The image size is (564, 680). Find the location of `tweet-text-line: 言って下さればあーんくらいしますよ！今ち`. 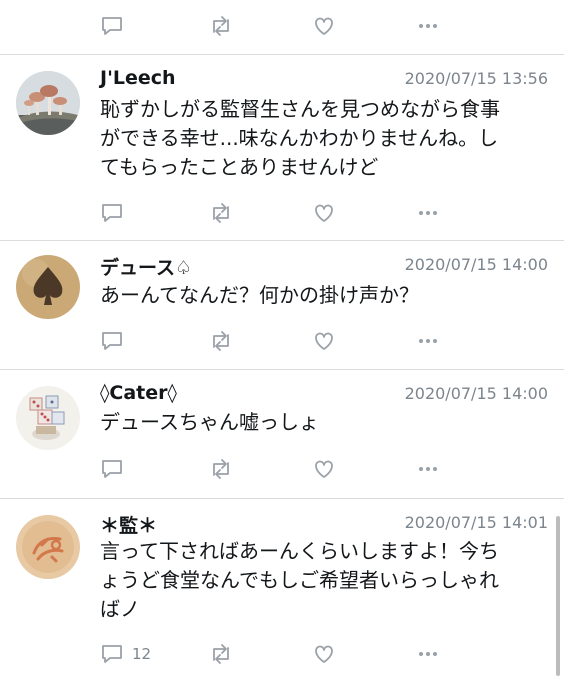

tweet-text-line: 言って下さればあーんくらいしますよ！今ち is located at coordinates (299, 551).